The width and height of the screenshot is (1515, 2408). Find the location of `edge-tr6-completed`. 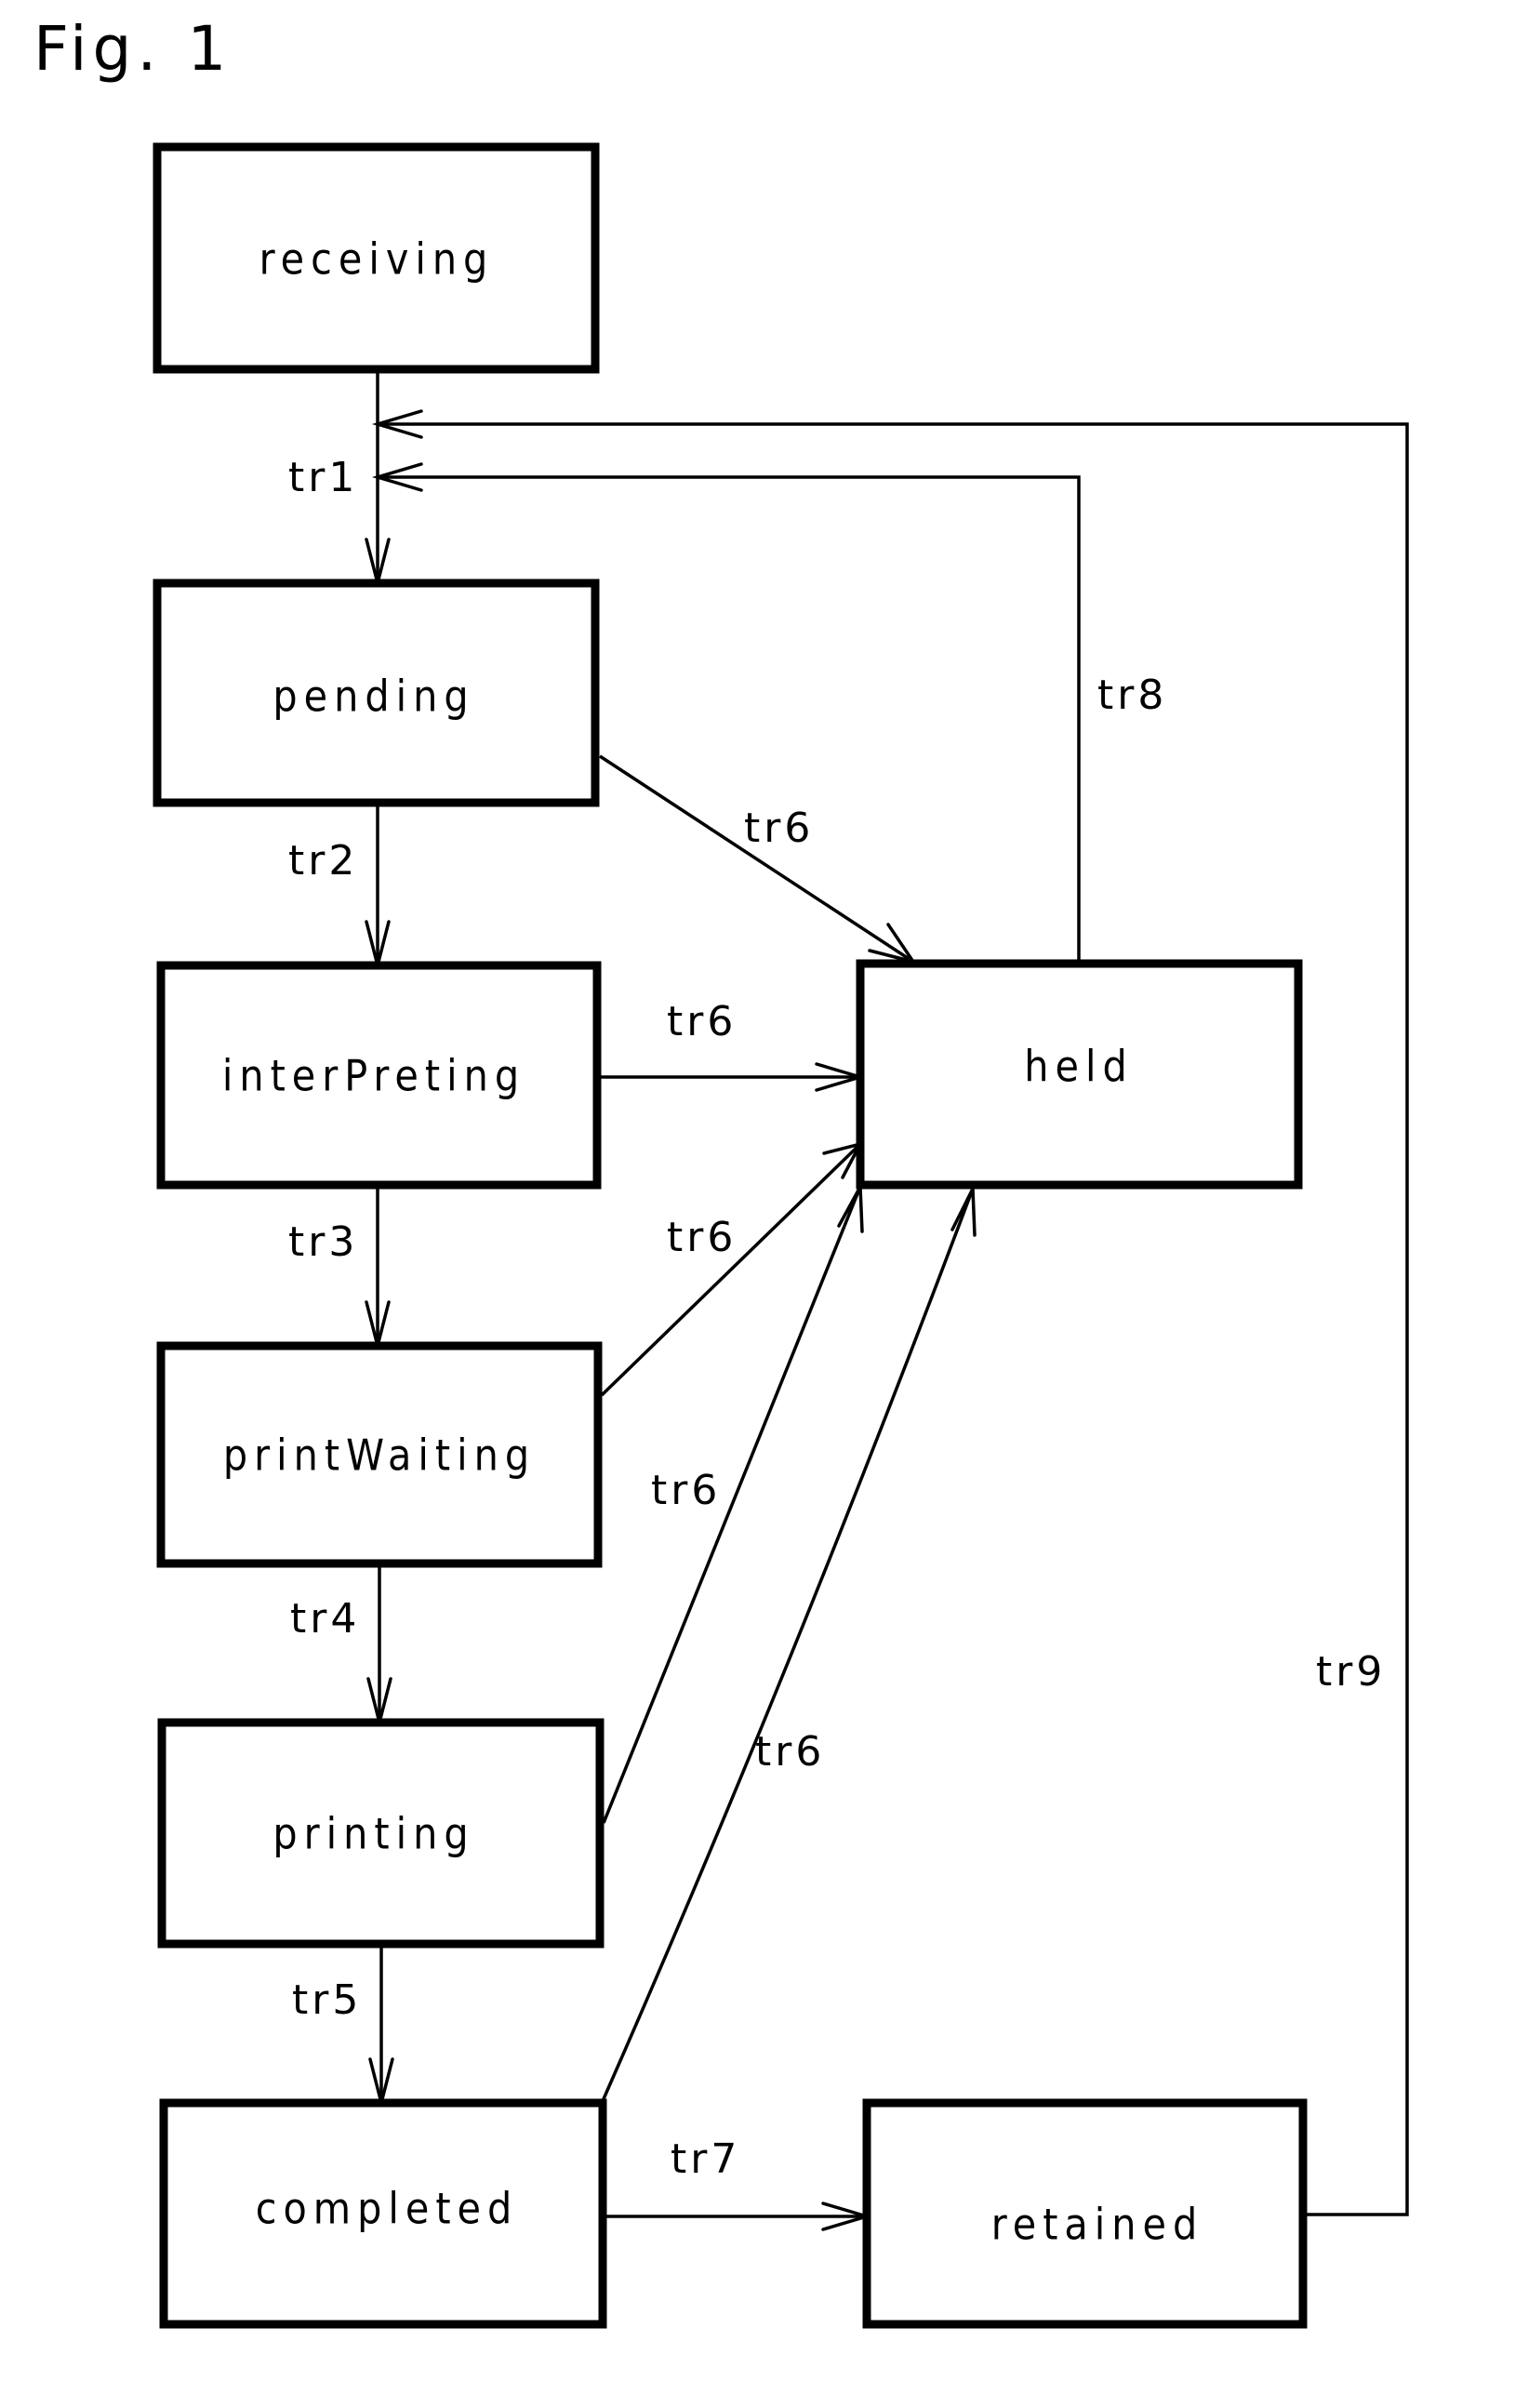

edge-tr6-completed is located at coordinates (788, 1645).